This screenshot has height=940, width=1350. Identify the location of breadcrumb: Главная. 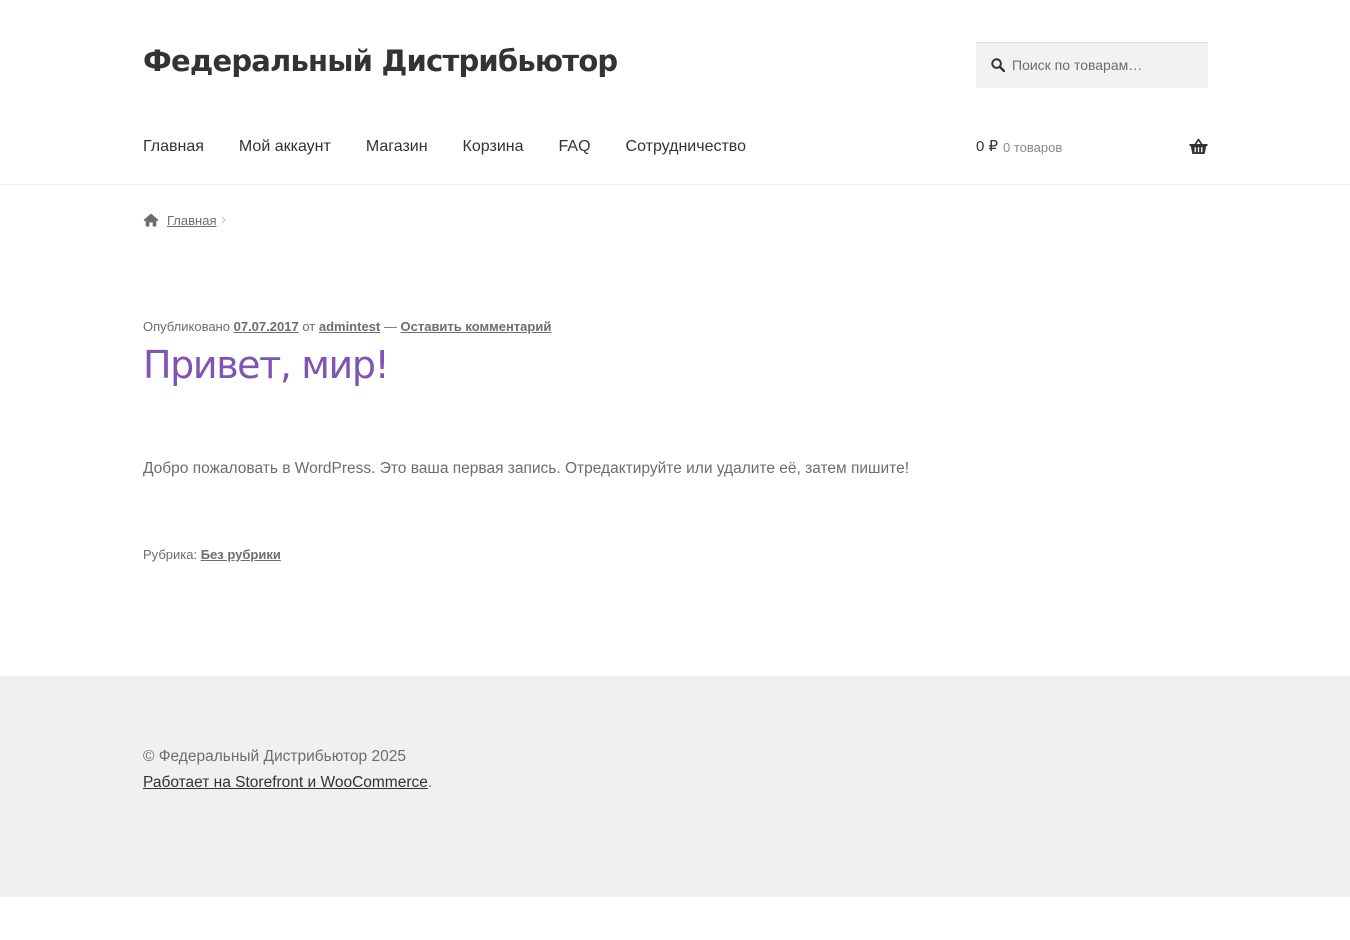
(185, 220).